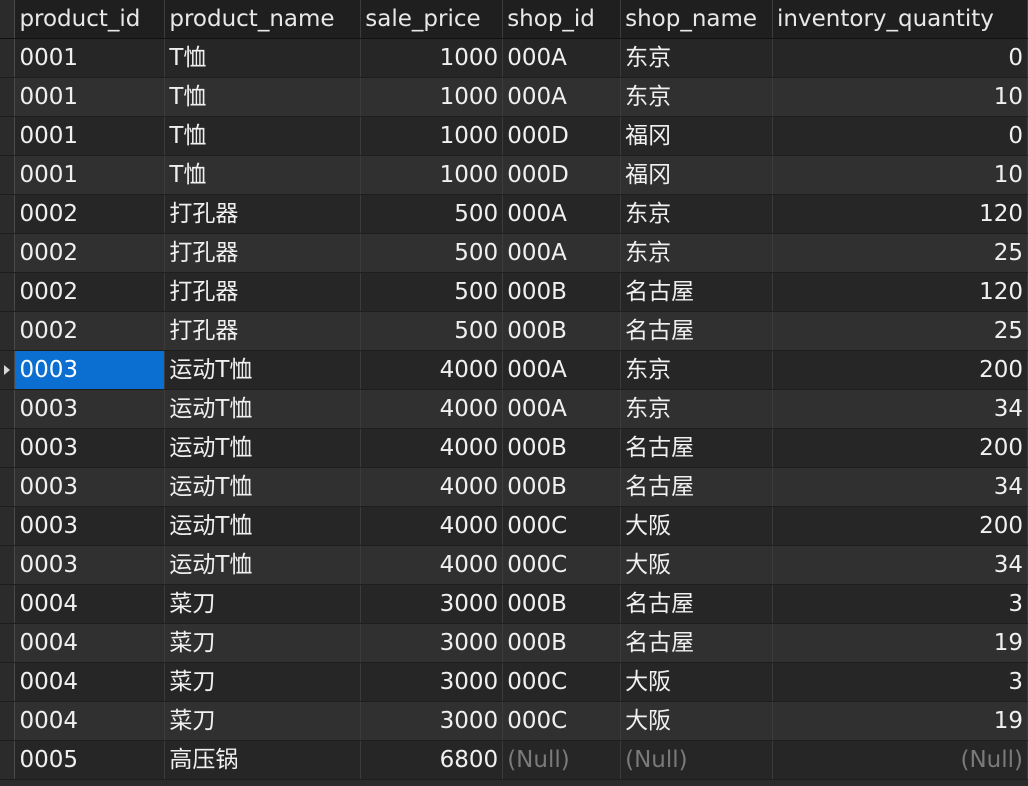  What do you see at coordinates (263, 760) in the screenshot?
I see `cell-product-name: 高压锅` at bounding box center [263, 760].